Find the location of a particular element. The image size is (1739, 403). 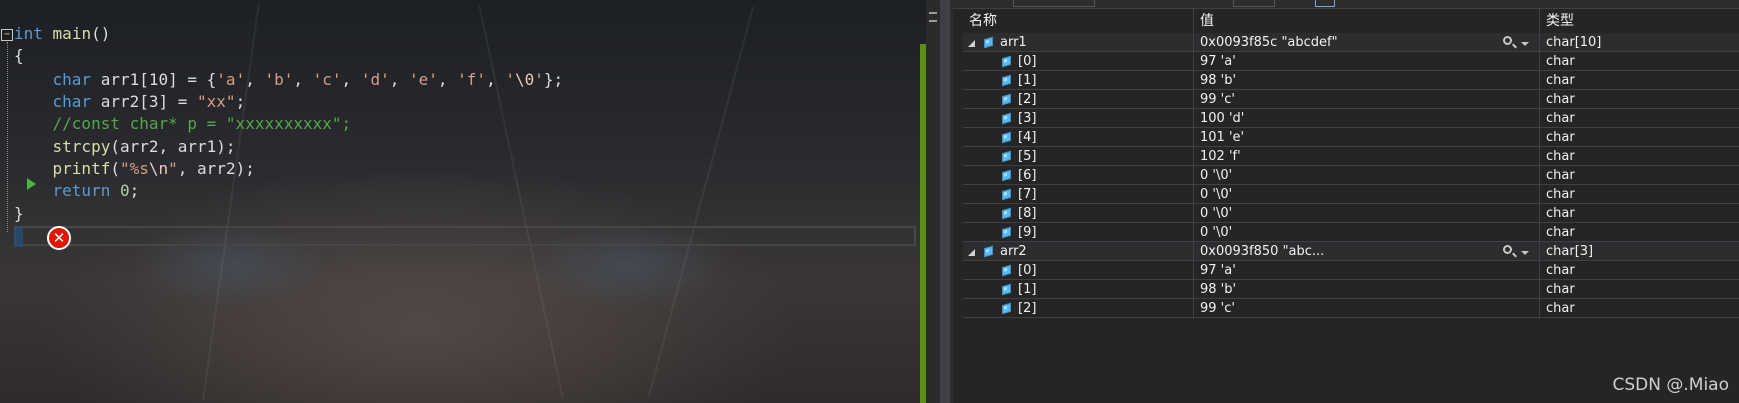

scrollbar-split-handle is located at coordinates (933, 17).